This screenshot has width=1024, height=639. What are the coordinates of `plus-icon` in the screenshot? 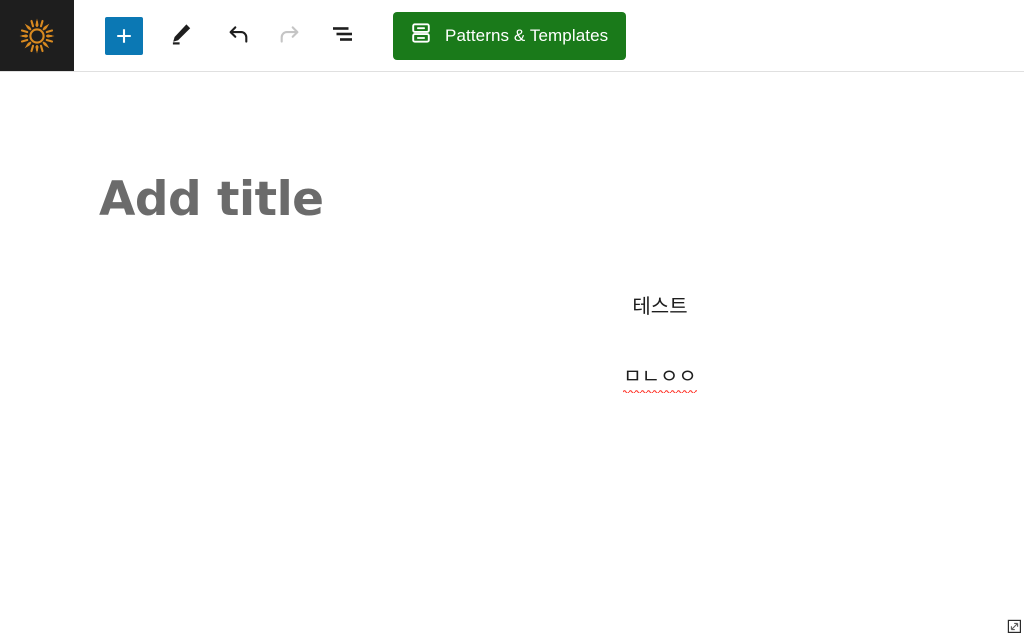 It's located at (124, 36).